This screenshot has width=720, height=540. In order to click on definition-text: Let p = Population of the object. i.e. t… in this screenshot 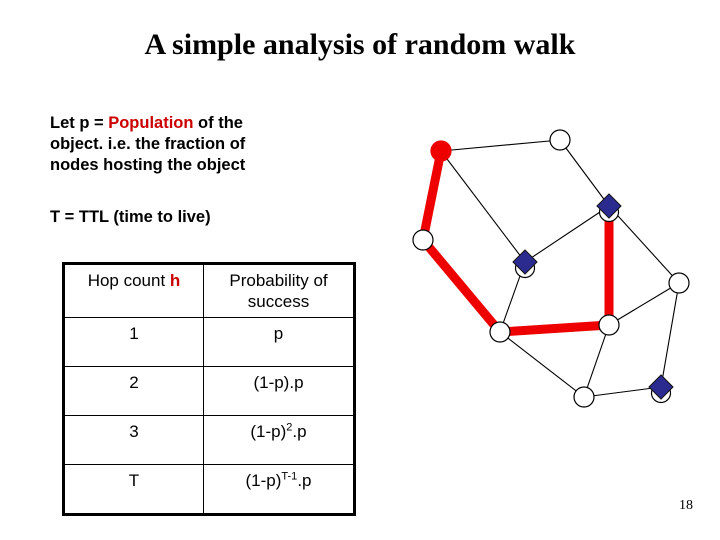, I will do `click(183, 144)`.